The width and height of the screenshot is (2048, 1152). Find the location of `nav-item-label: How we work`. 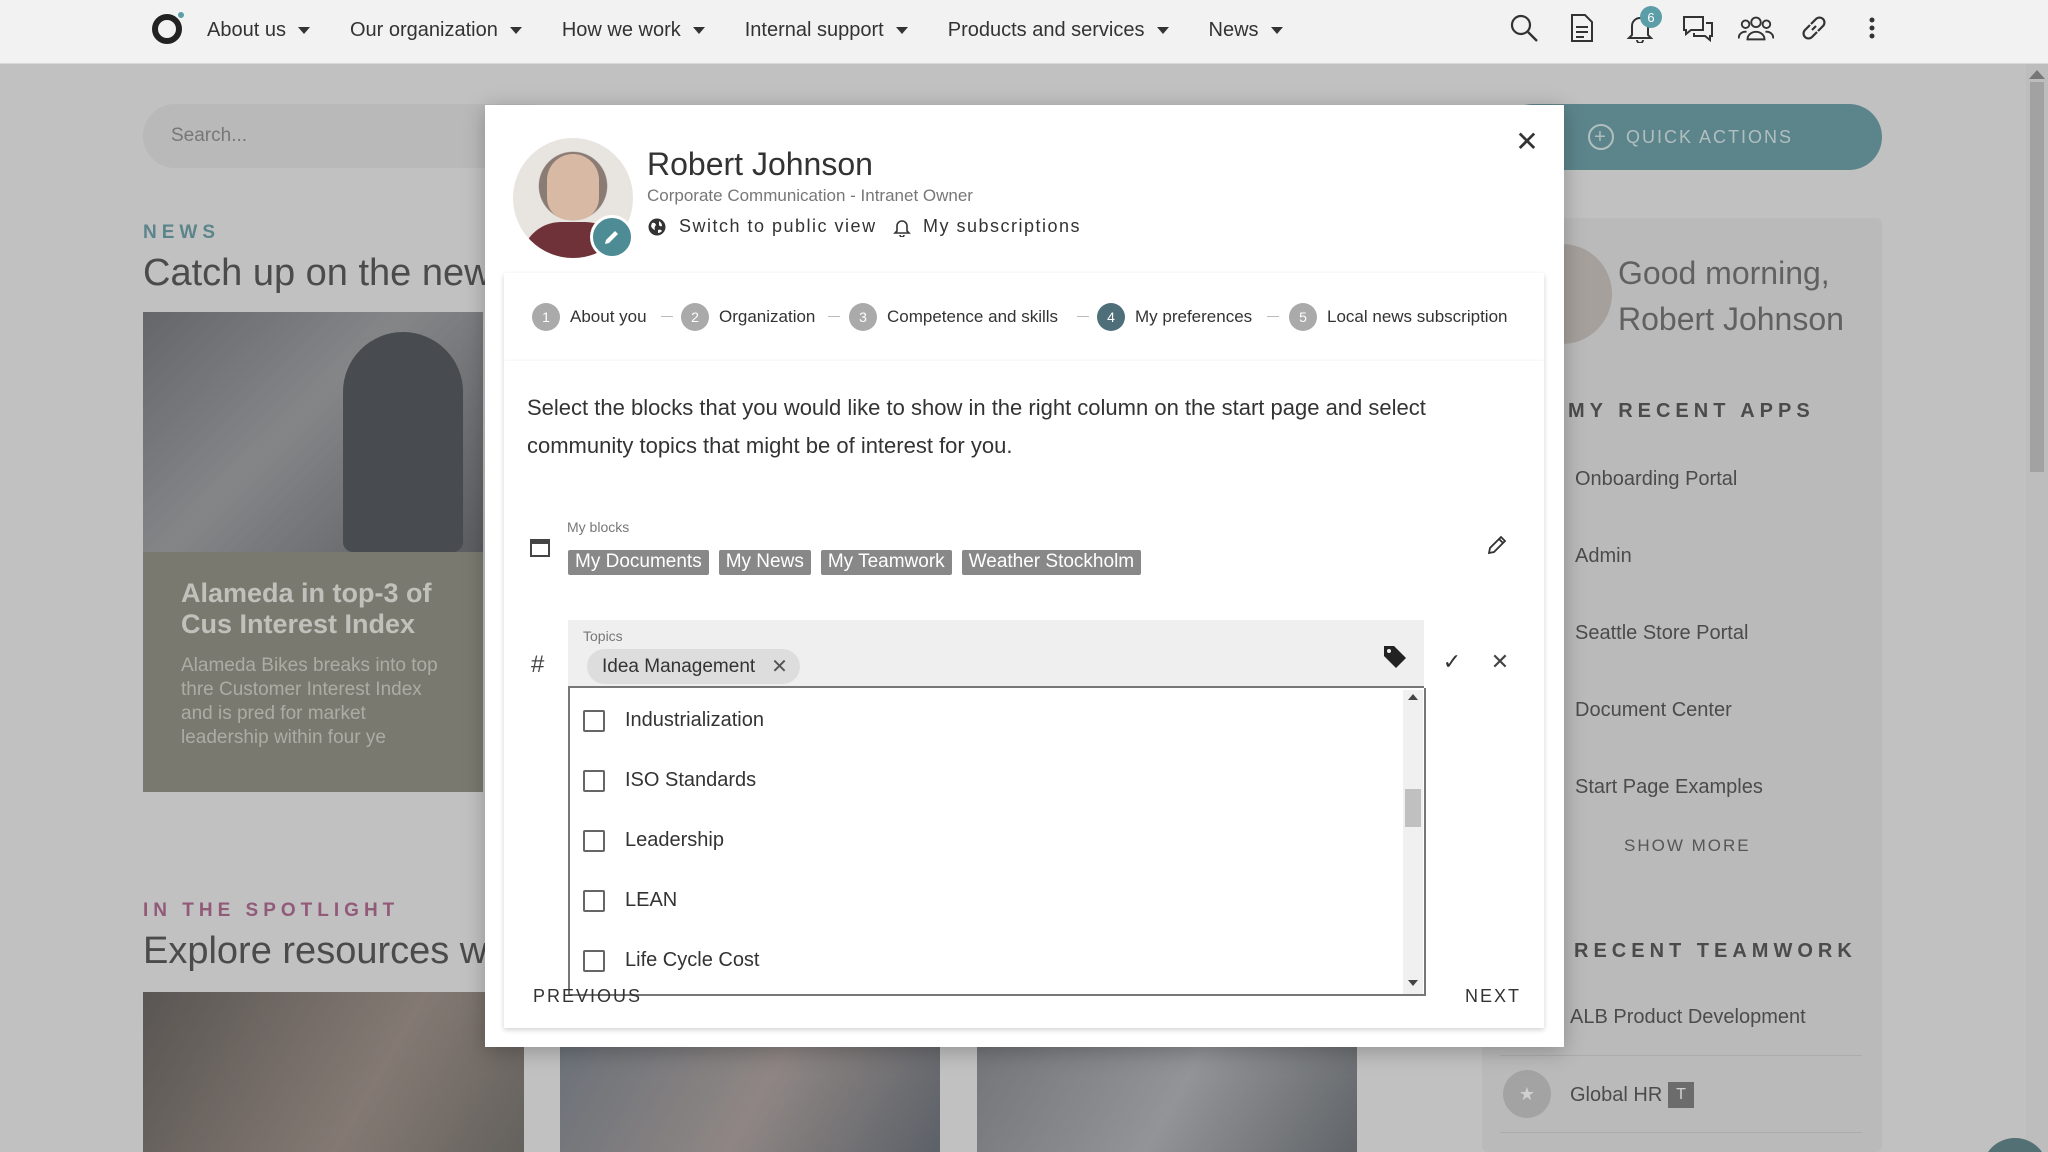

nav-item-label: How we work is located at coordinates (621, 29).